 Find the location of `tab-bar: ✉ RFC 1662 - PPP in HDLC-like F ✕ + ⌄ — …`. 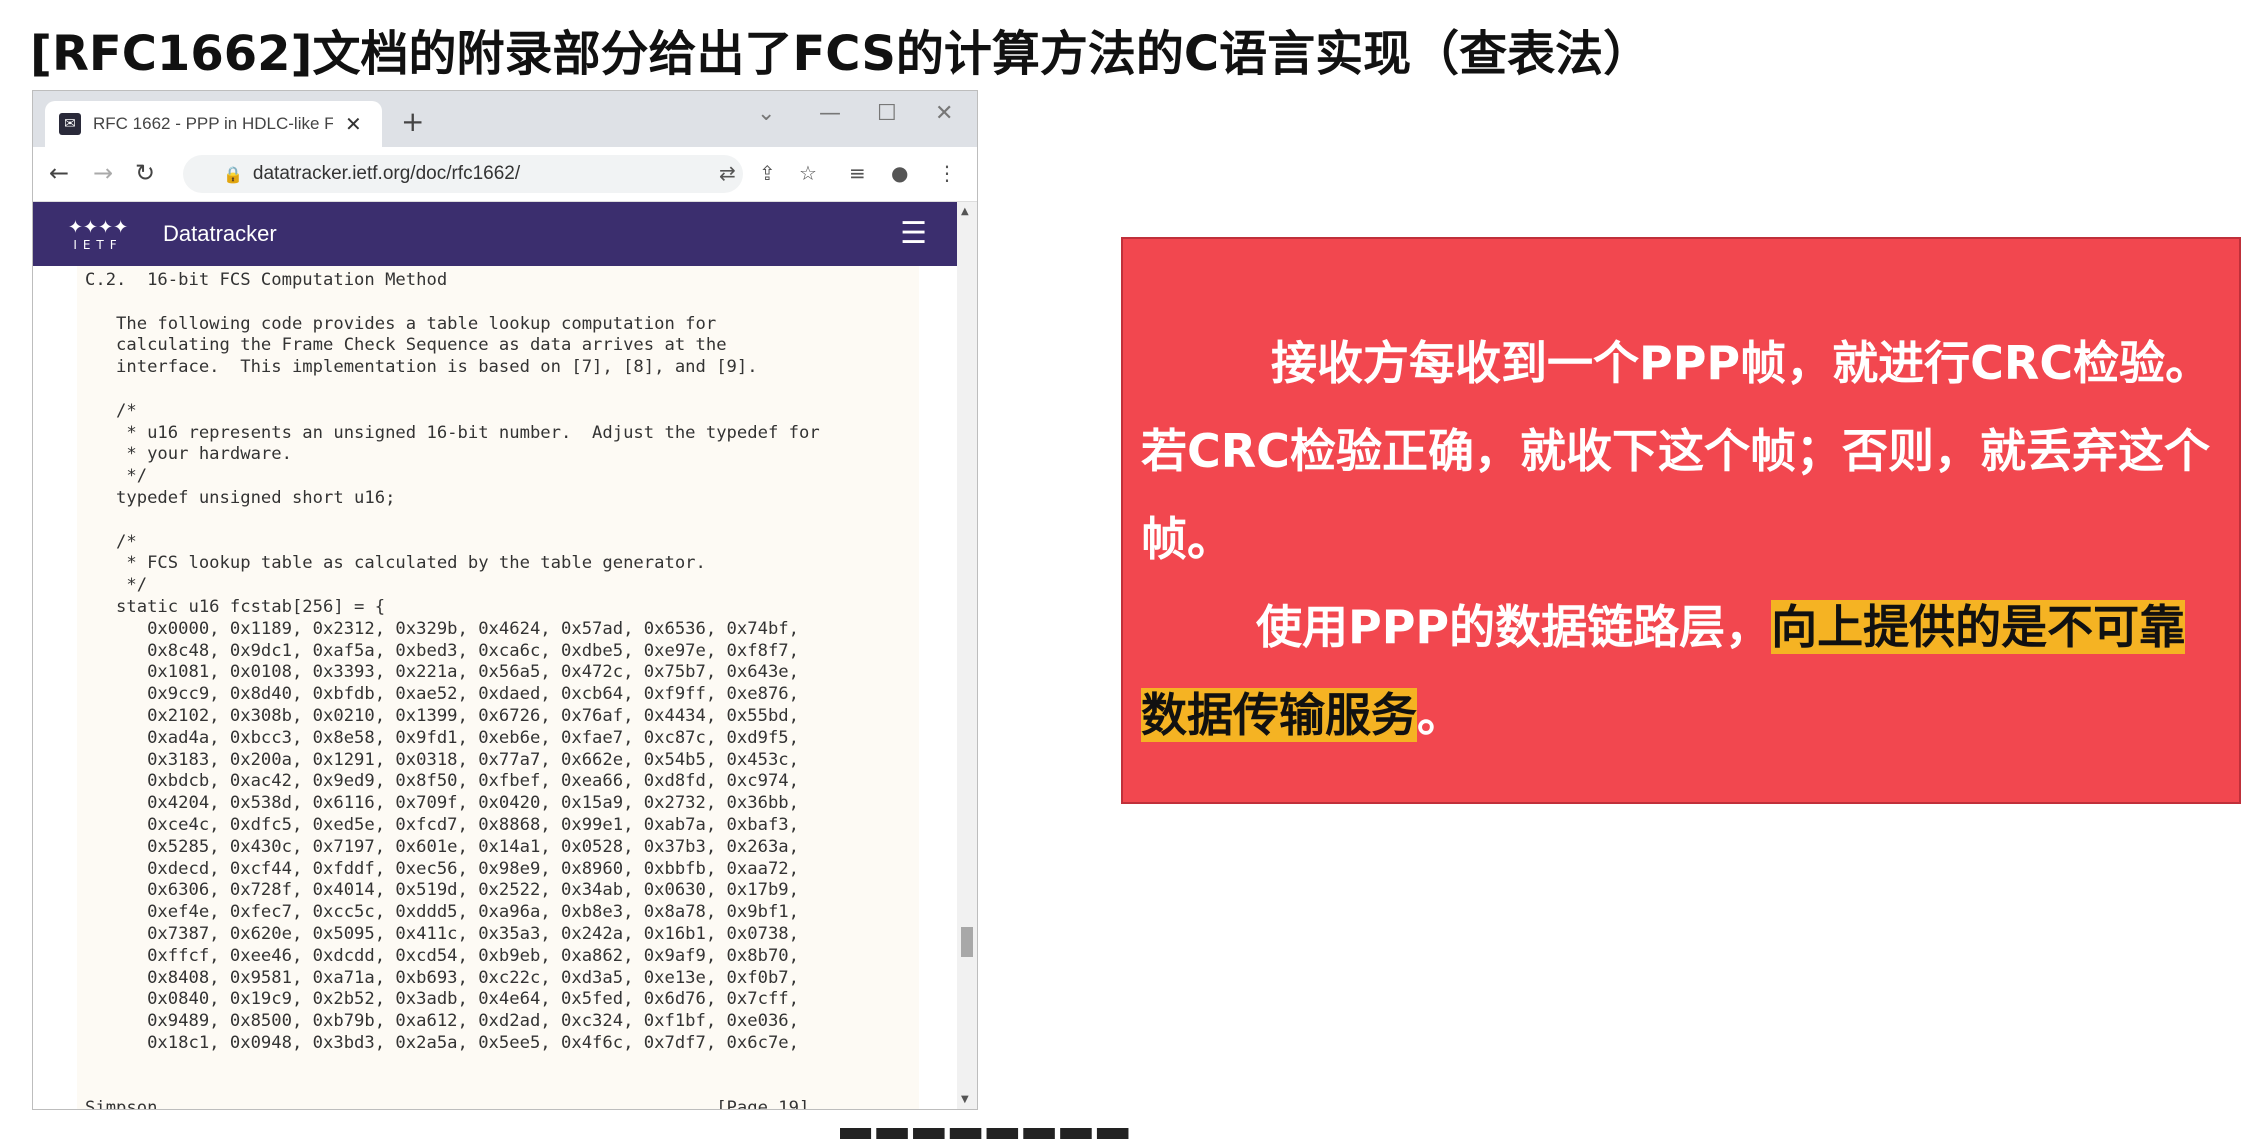

tab-bar: ✉ RFC 1662 - PPP in HDLC-like F ✕ + ⌄ — … is located at coordinates (505, 119).